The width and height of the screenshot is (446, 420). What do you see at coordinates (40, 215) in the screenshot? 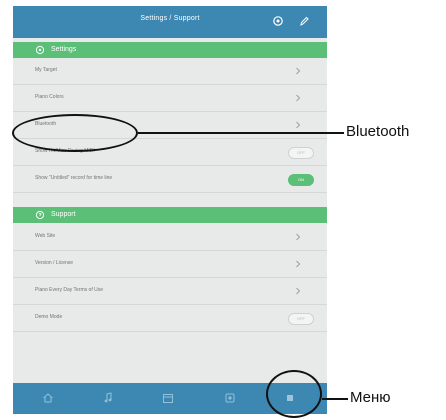
I see `support-icon` at bounding box center [40, 215].